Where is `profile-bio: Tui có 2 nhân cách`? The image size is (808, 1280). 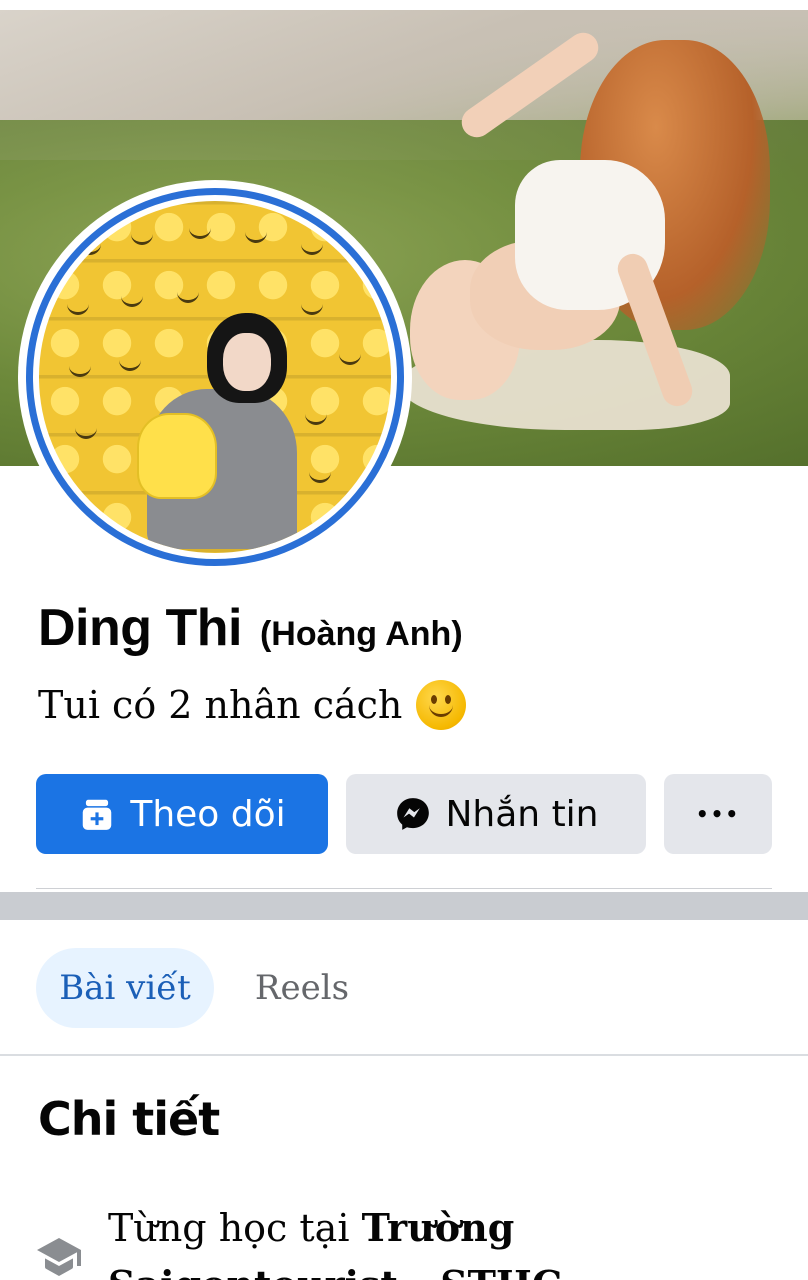
profile-bio: Tui có 2 nhân cách is located at coordinates (252, 705).